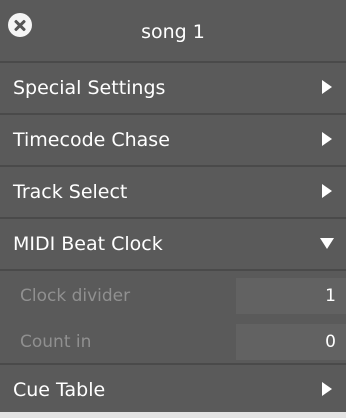 This screenshot has height=418, width=346. I want to click on section-midi-beat-clock: MIDI Beat Clock, so click(173, 244).